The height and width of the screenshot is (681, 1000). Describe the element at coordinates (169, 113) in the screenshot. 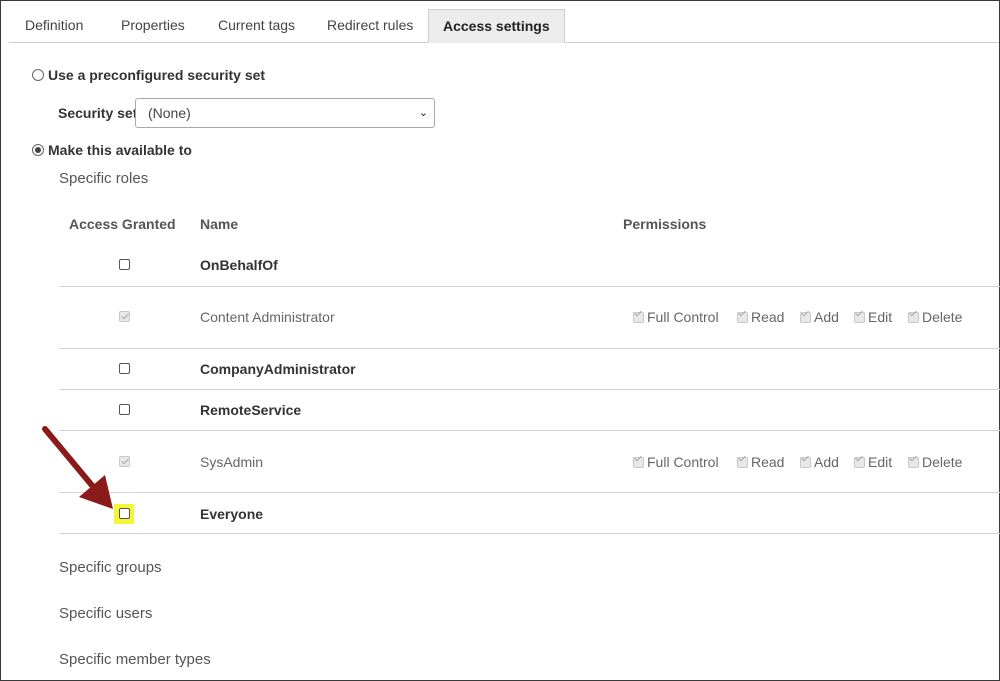

I see `security-set-value: (None)` at that location.